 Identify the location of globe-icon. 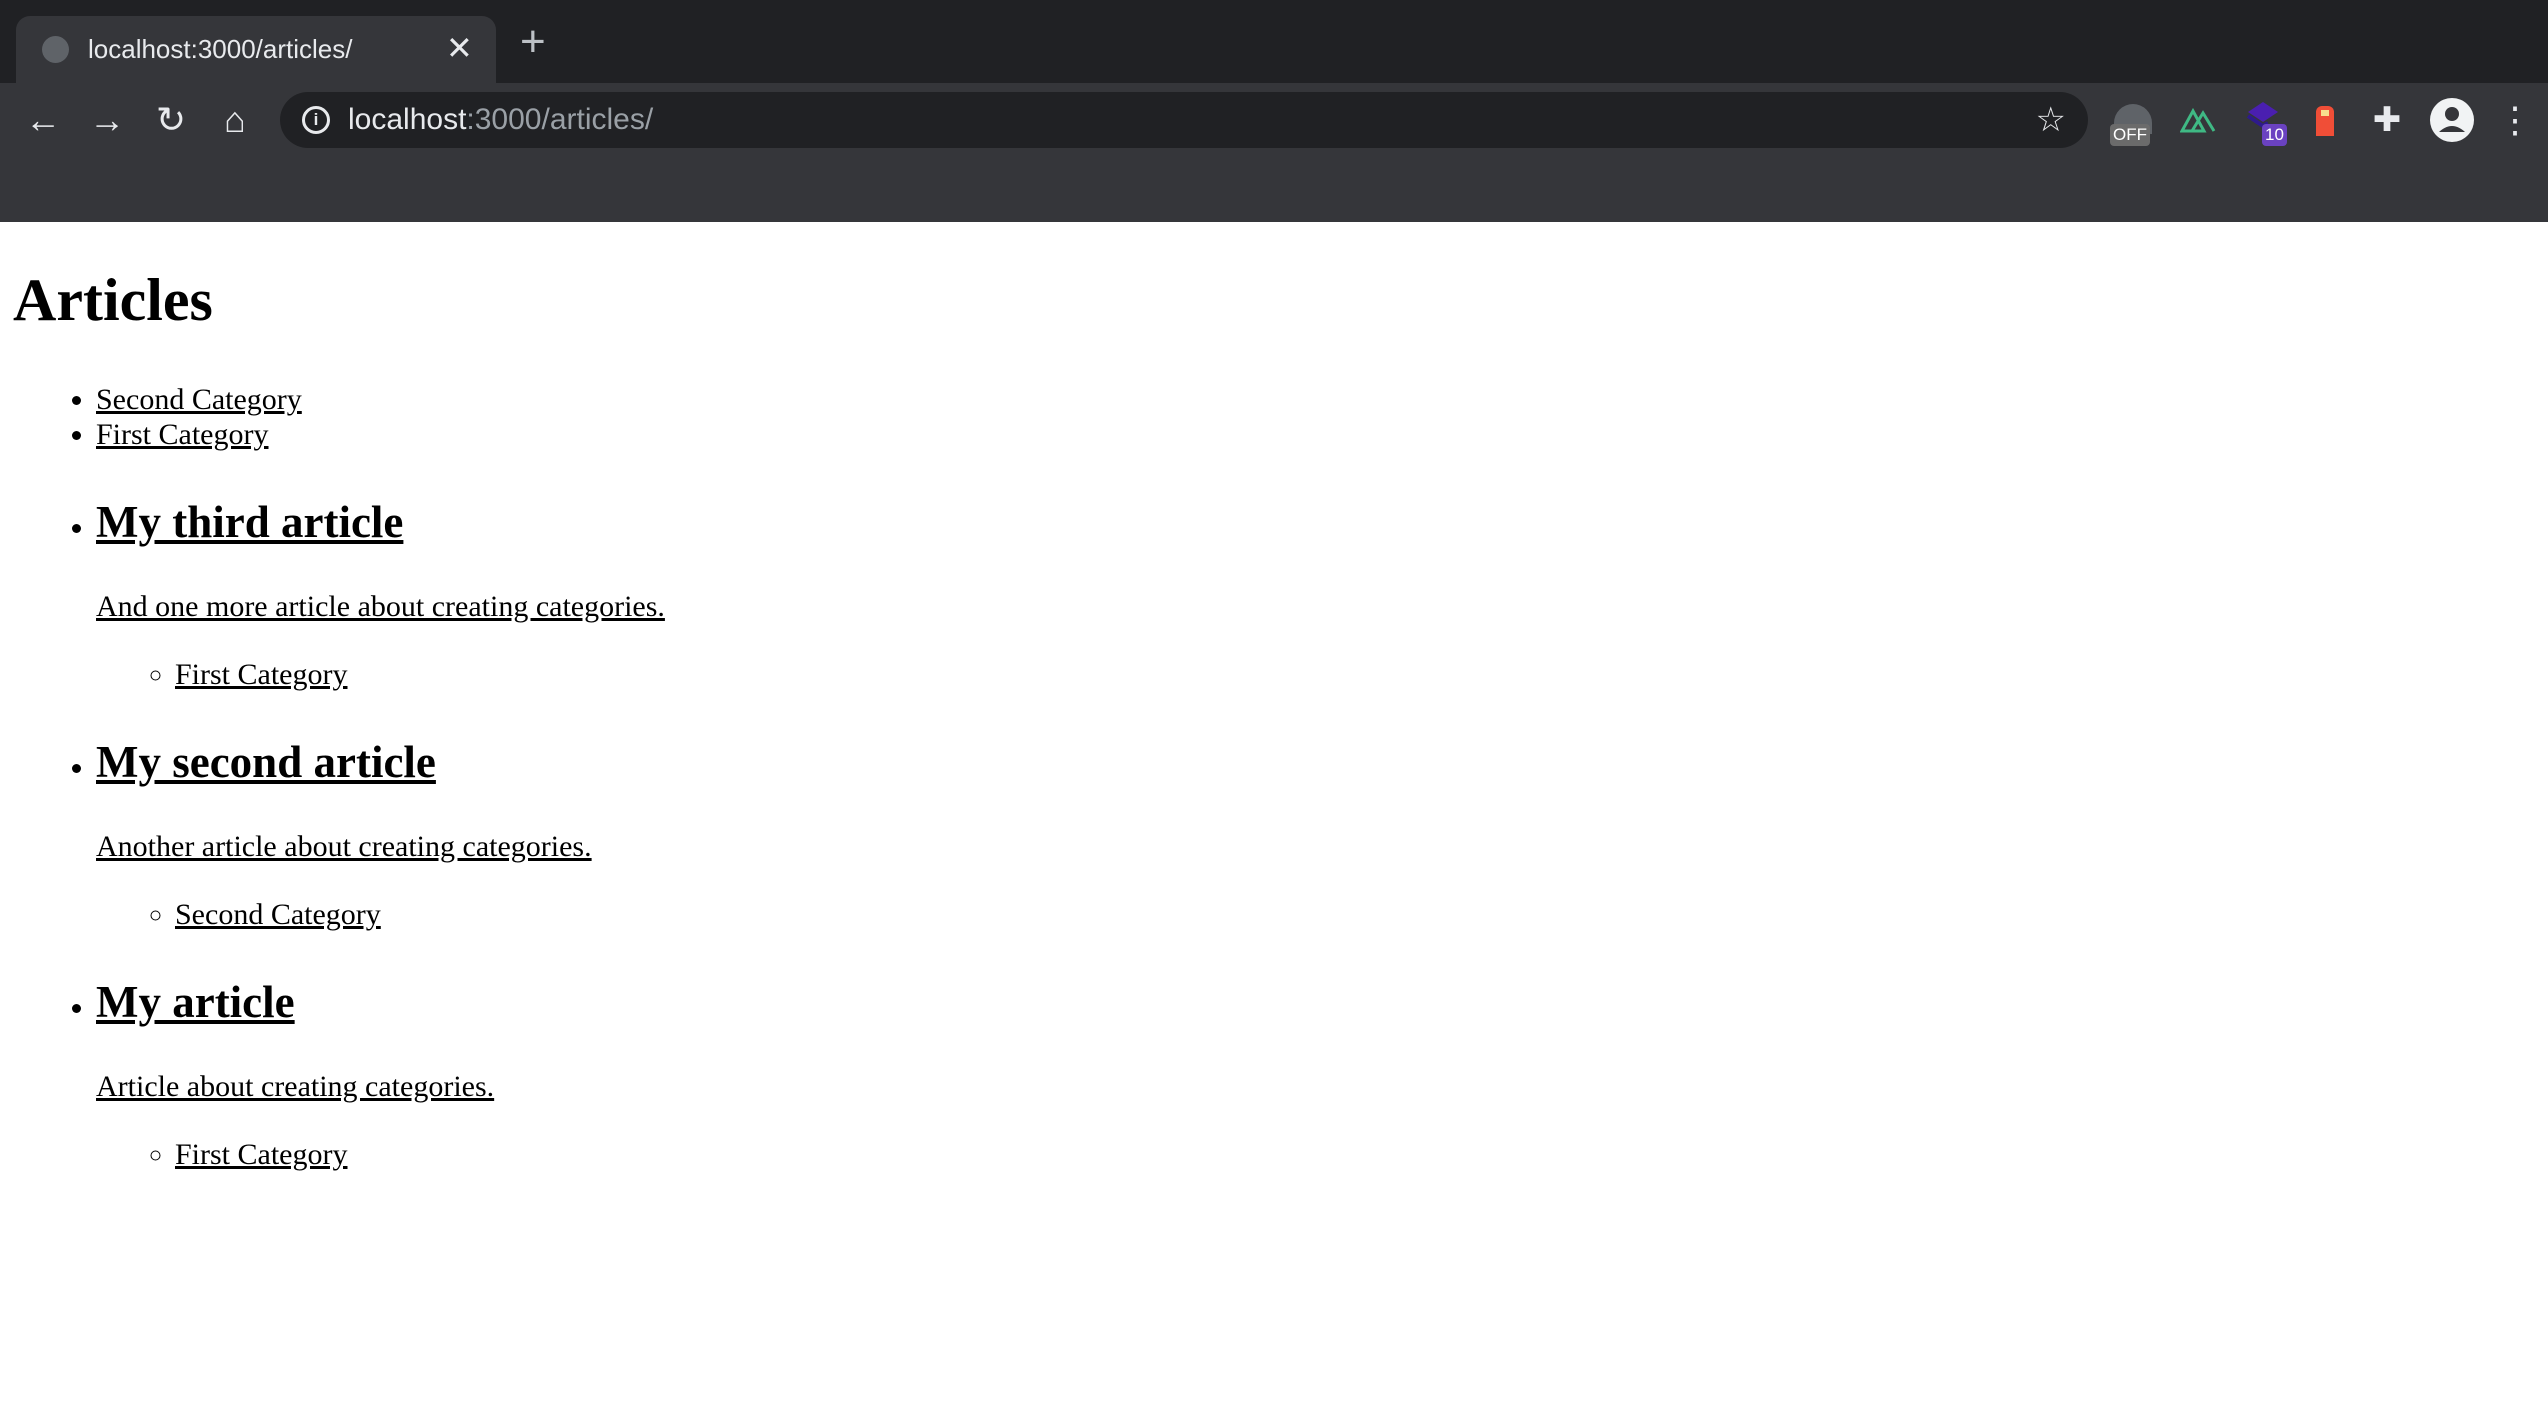
(55, 49).